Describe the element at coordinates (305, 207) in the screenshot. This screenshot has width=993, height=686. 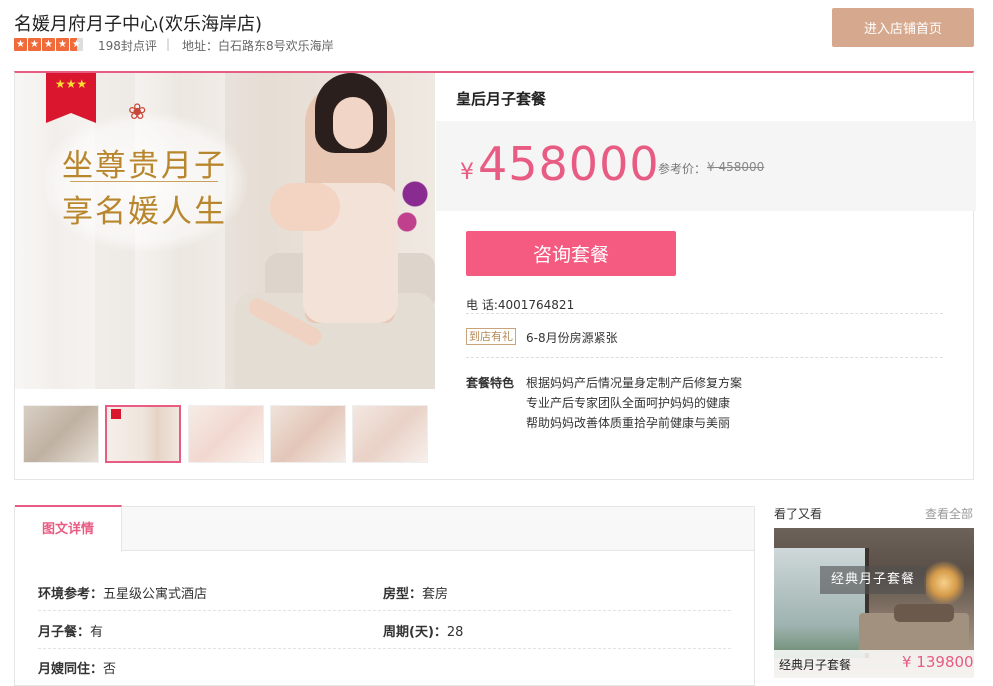
I see `baby-figure` at that location.